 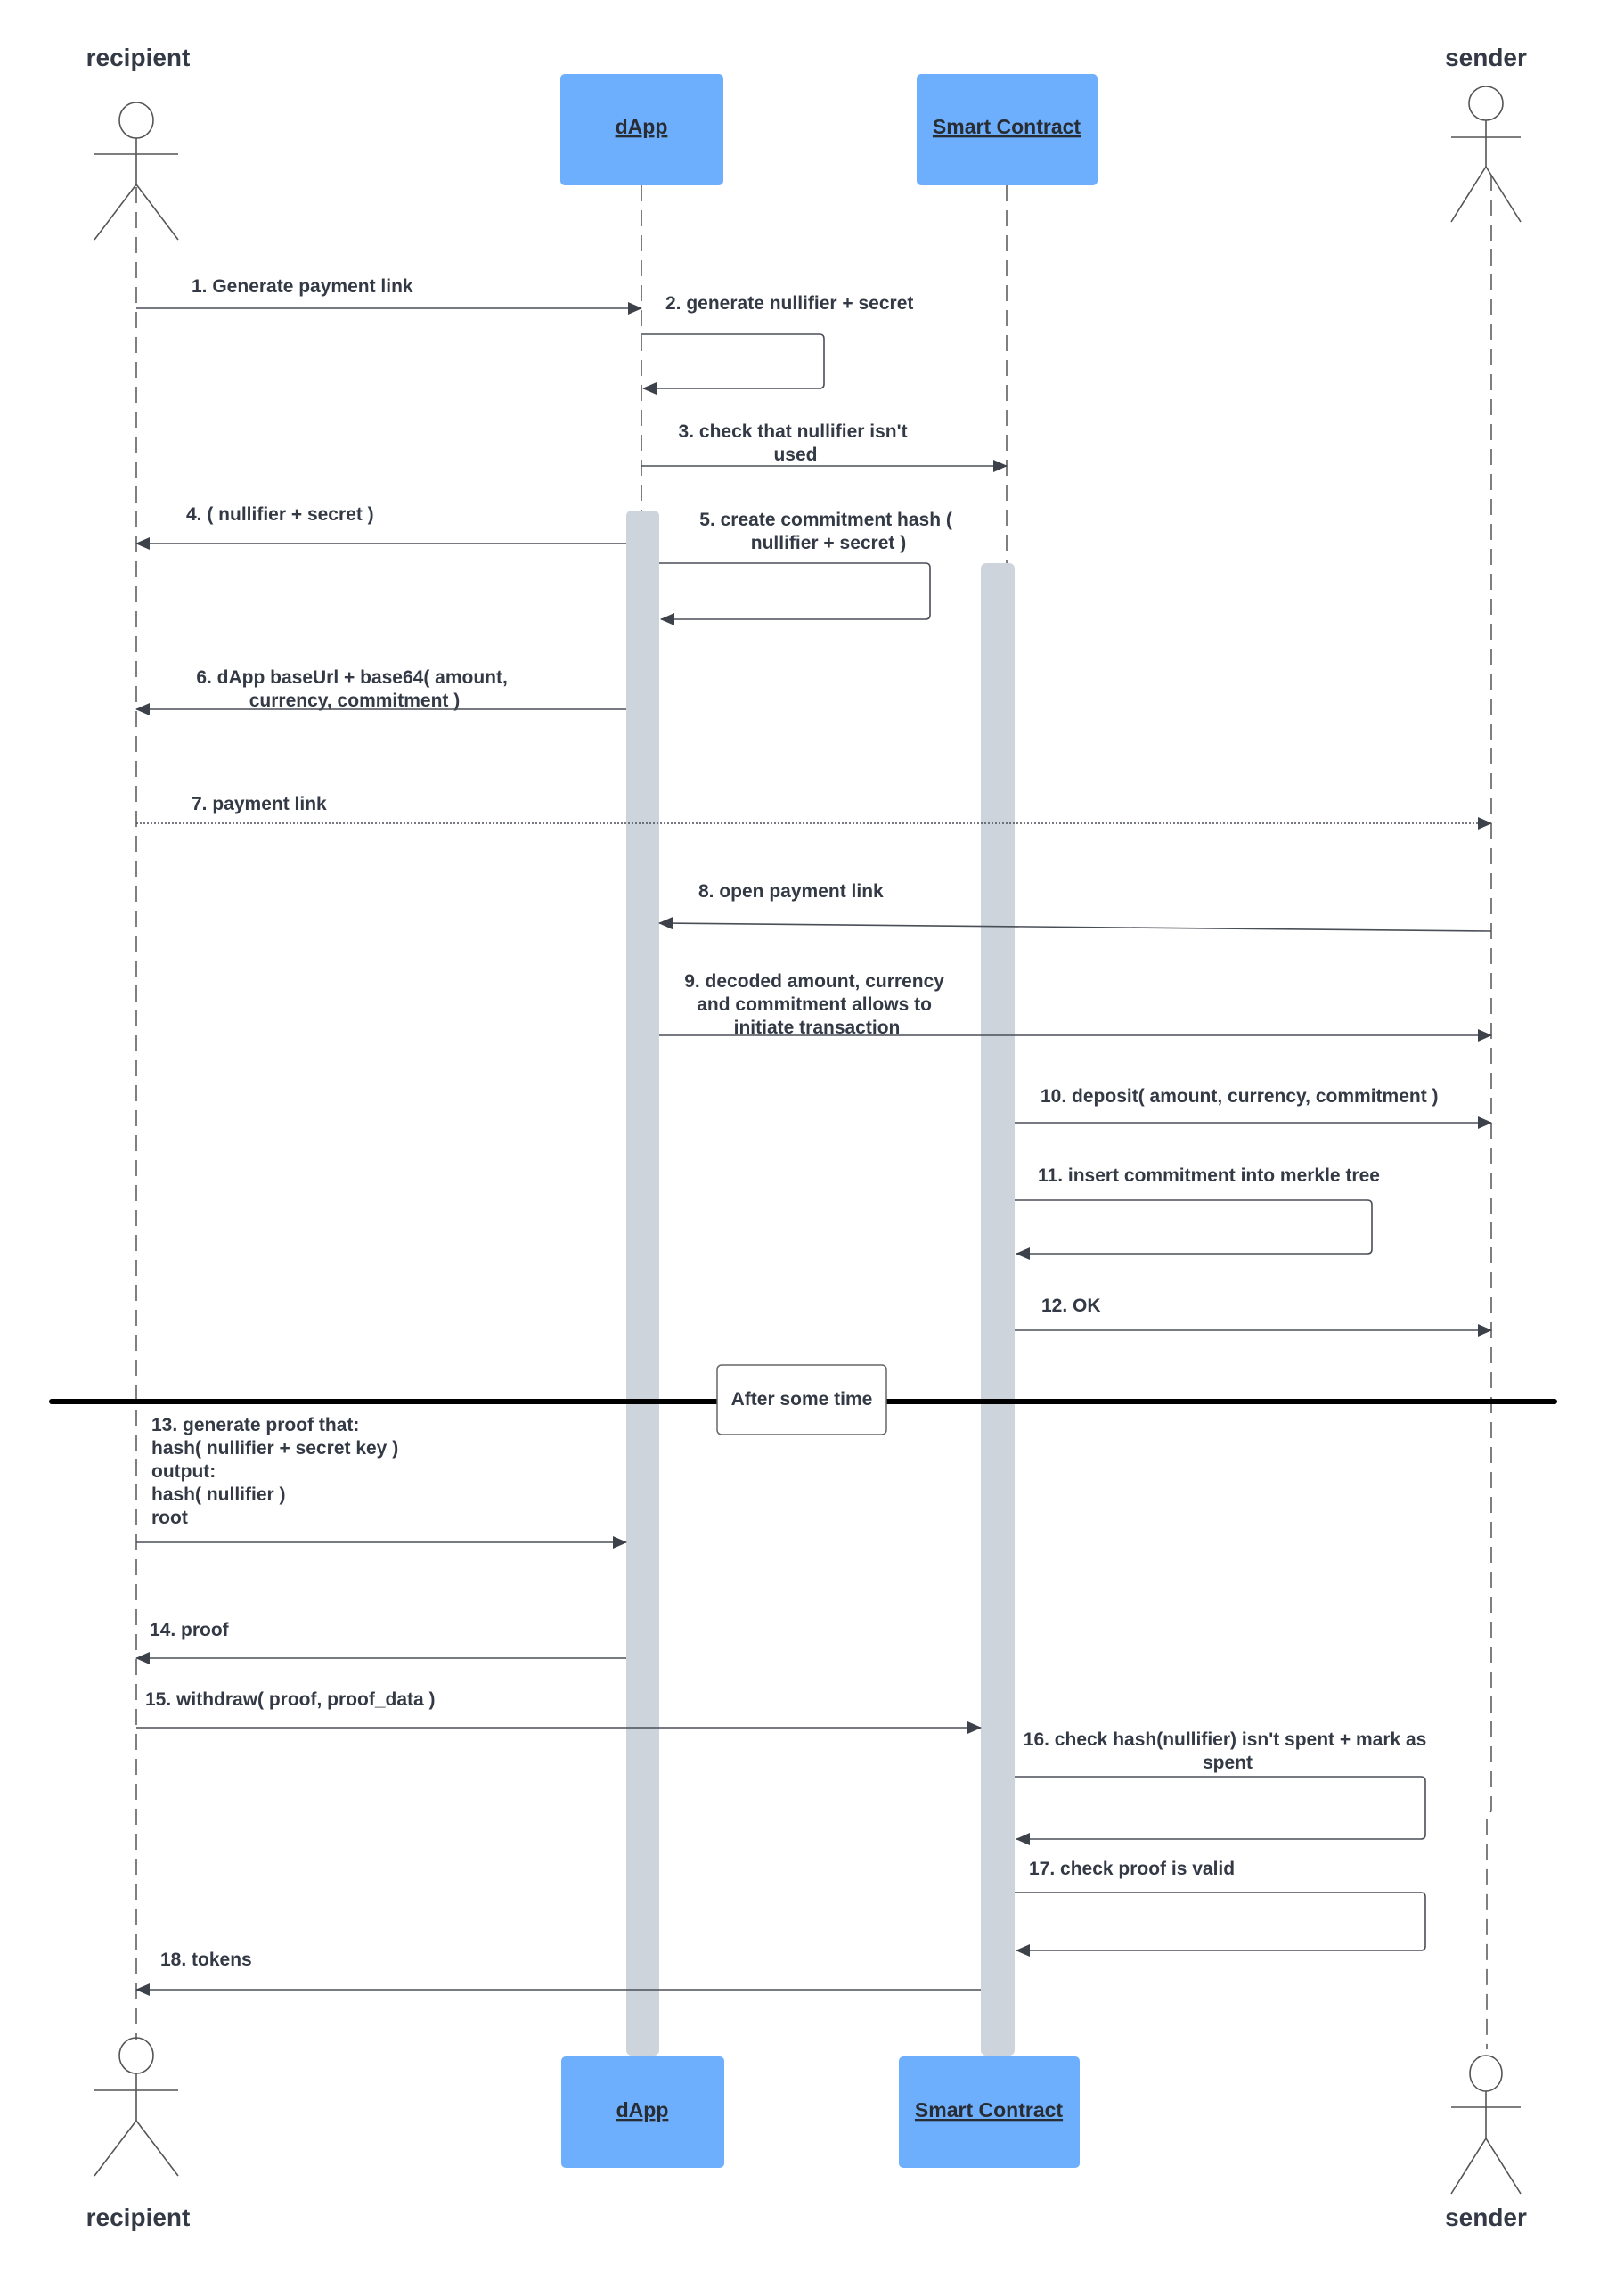 I want to click on smart-contract-participant-box-top: Smart Contract, so click(x=1008, y=129).